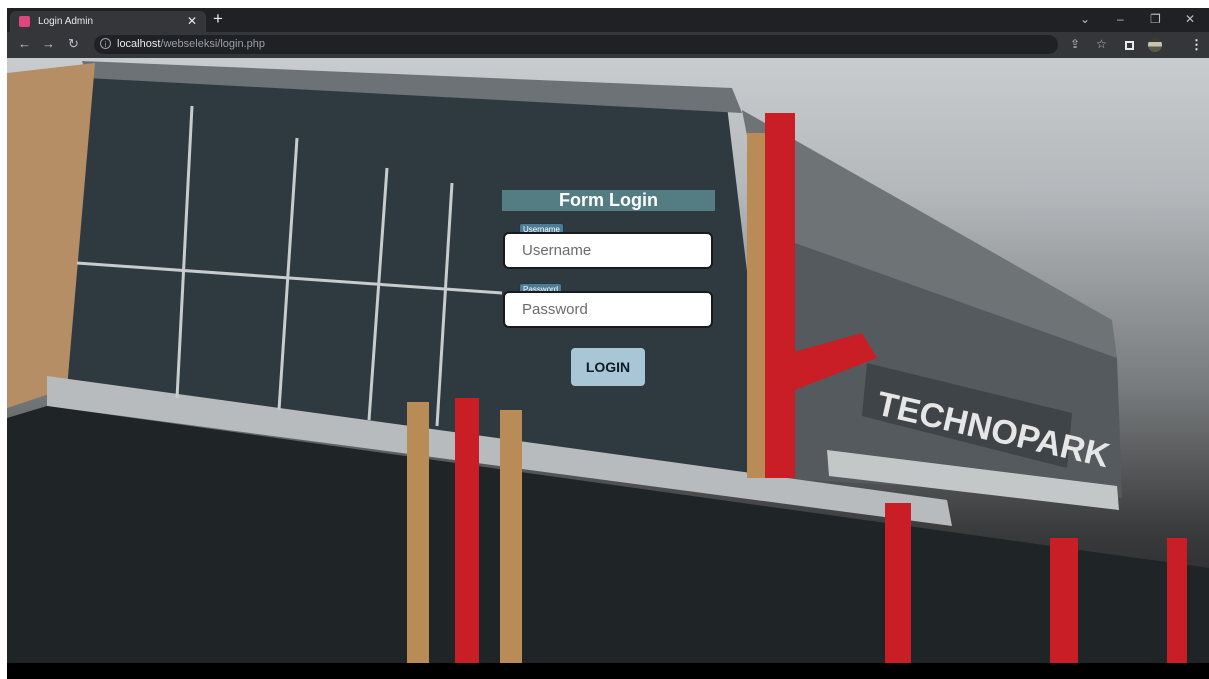  Describe the element at coordinates (1129, 45) in the screenshot. I see `side-panel-icon` at that location.